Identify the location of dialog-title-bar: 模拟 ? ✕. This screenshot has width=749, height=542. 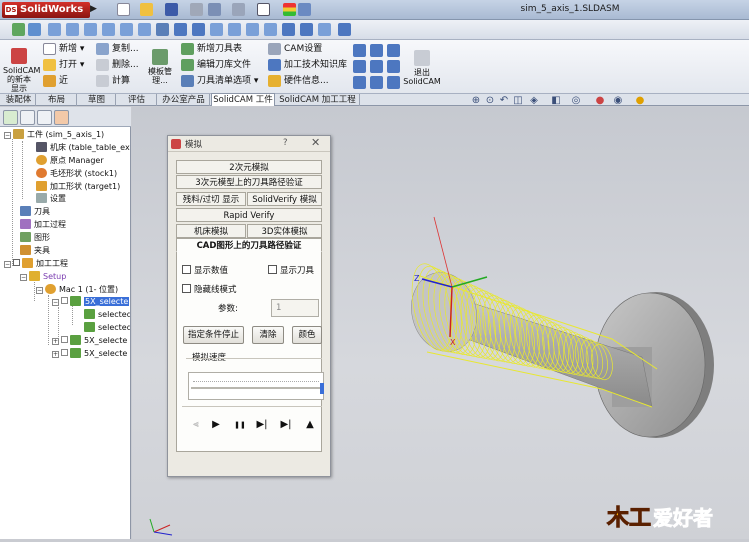
(249, 144).